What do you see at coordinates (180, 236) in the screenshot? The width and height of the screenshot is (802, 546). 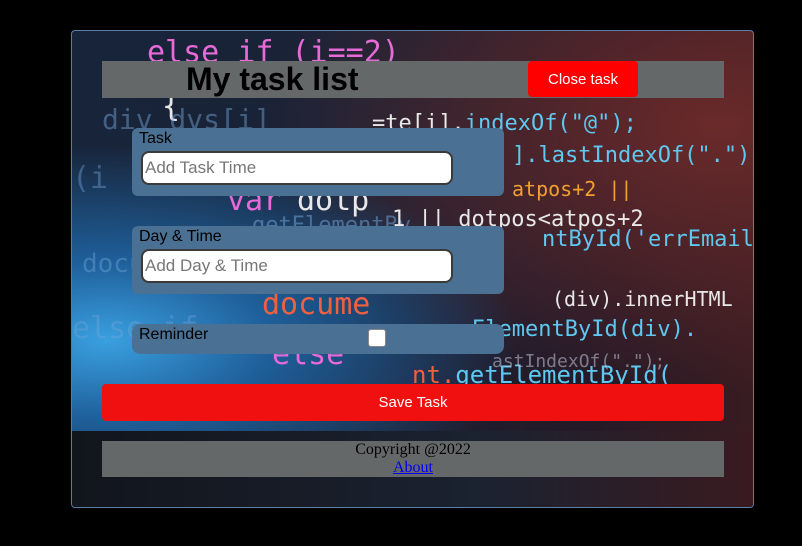 I see `day-time-label: Day & Time` at bounding box center [180, 236].